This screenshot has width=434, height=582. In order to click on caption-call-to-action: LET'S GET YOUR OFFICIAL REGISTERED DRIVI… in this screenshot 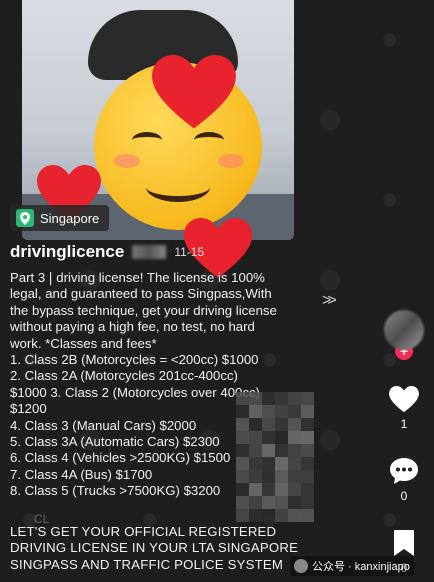, I will do `click(169, 548)`.